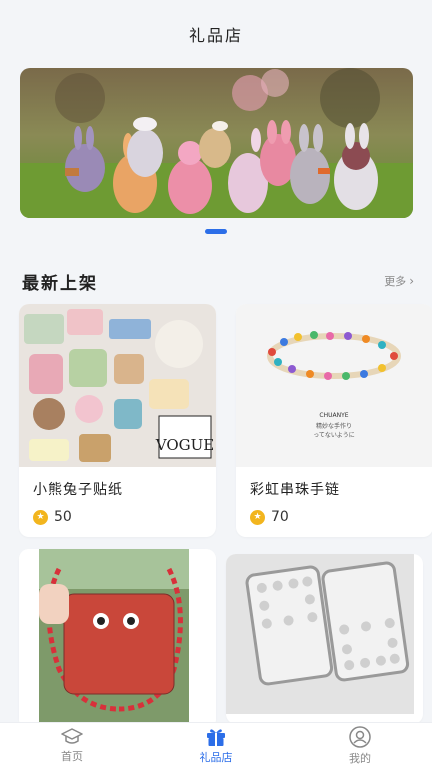  I want to click on bottom-tab-bar: 首页 礼品店 我的, so click(216, 745).